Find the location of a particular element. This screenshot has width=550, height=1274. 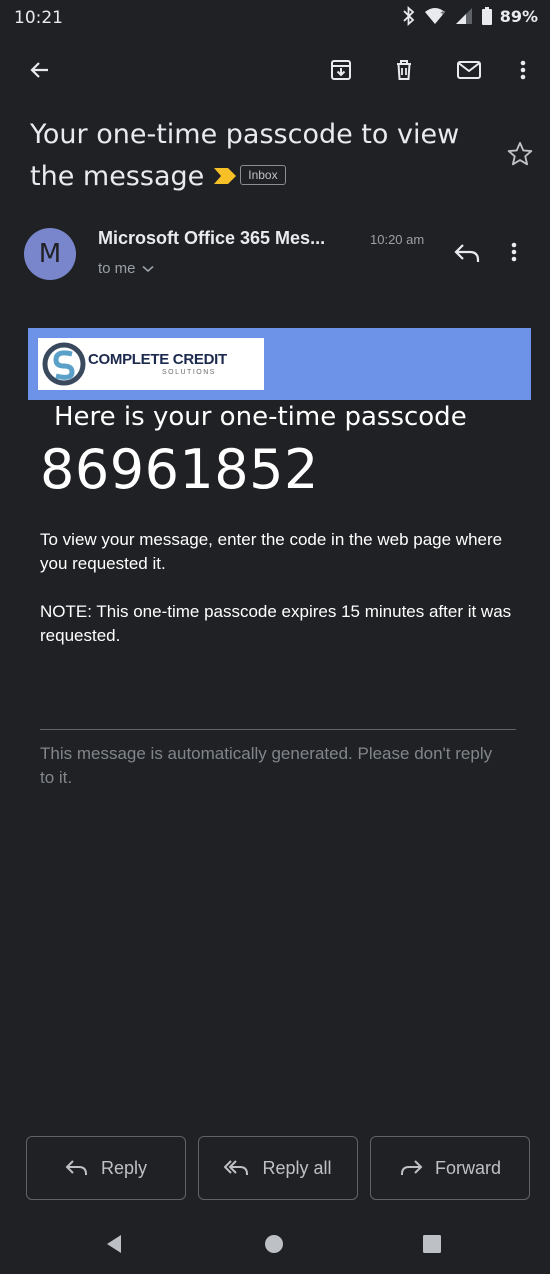

forward-arrow-icon is located at coordinates (411, 1168).